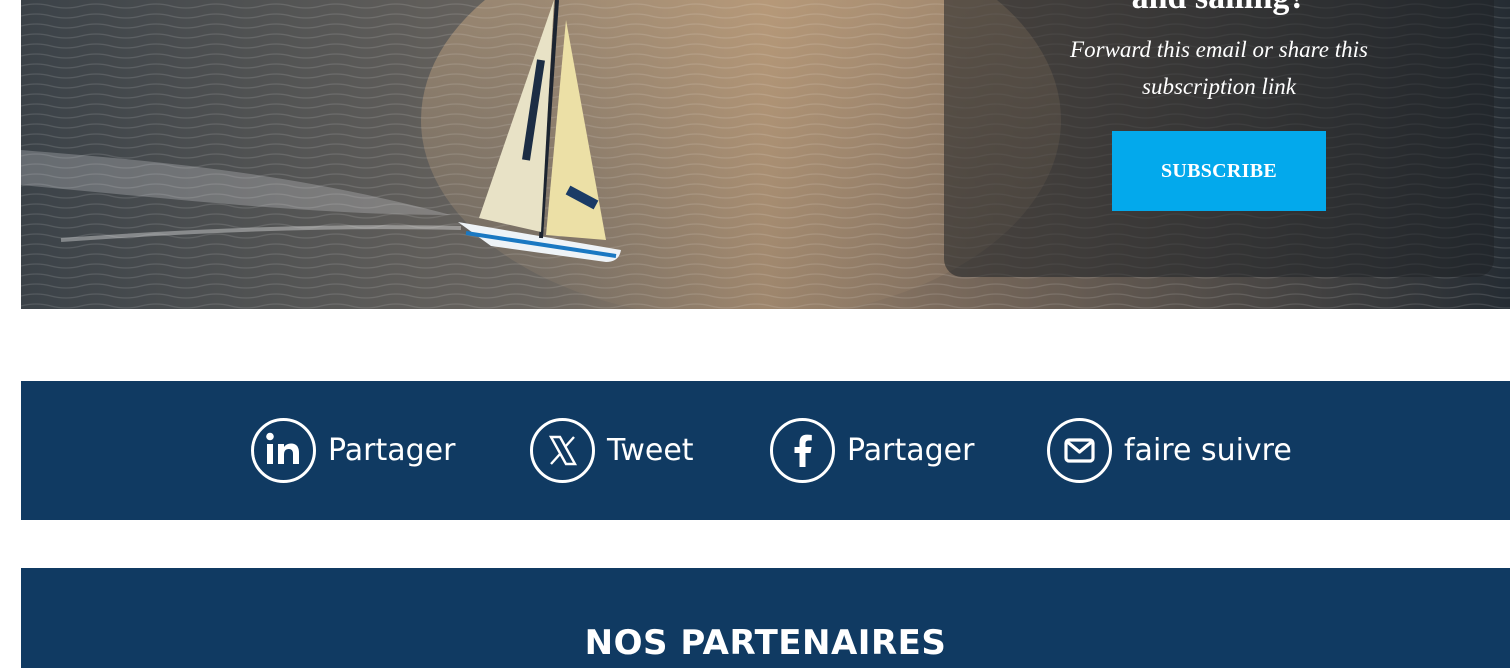 The image size is (1510, 668). Describe the element at coordinates (562, 450) in the screenshot. I see `x-icon` at that location.